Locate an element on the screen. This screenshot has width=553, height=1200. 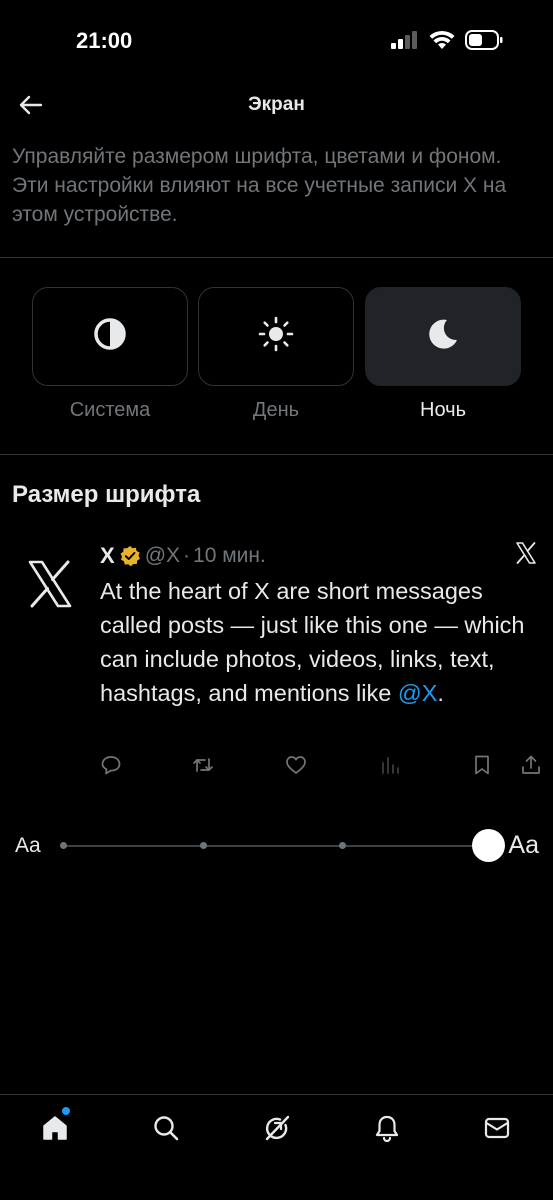
theme-option-day is located at coordinates (276, 336).